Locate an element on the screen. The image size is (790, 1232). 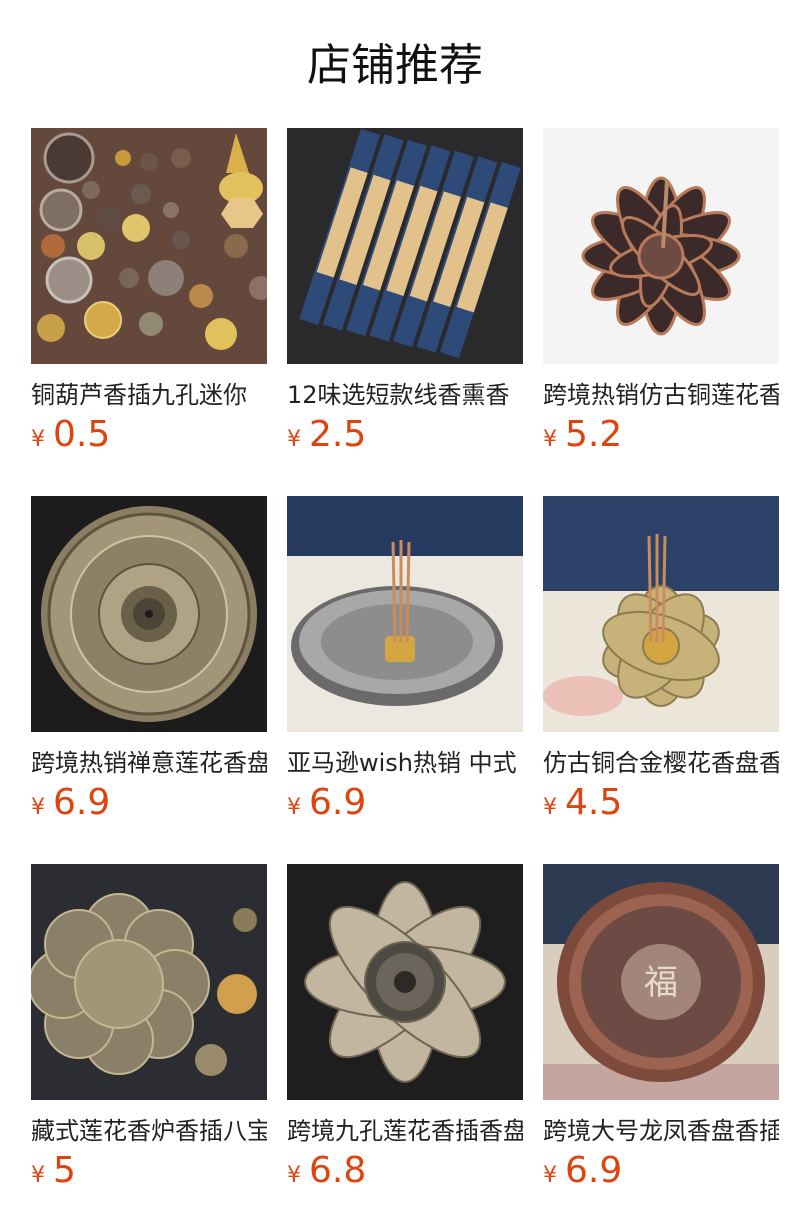
product-card: 仿古铜合金樱花香盘香 ¥4.5 is located at coordinates (661, 661).